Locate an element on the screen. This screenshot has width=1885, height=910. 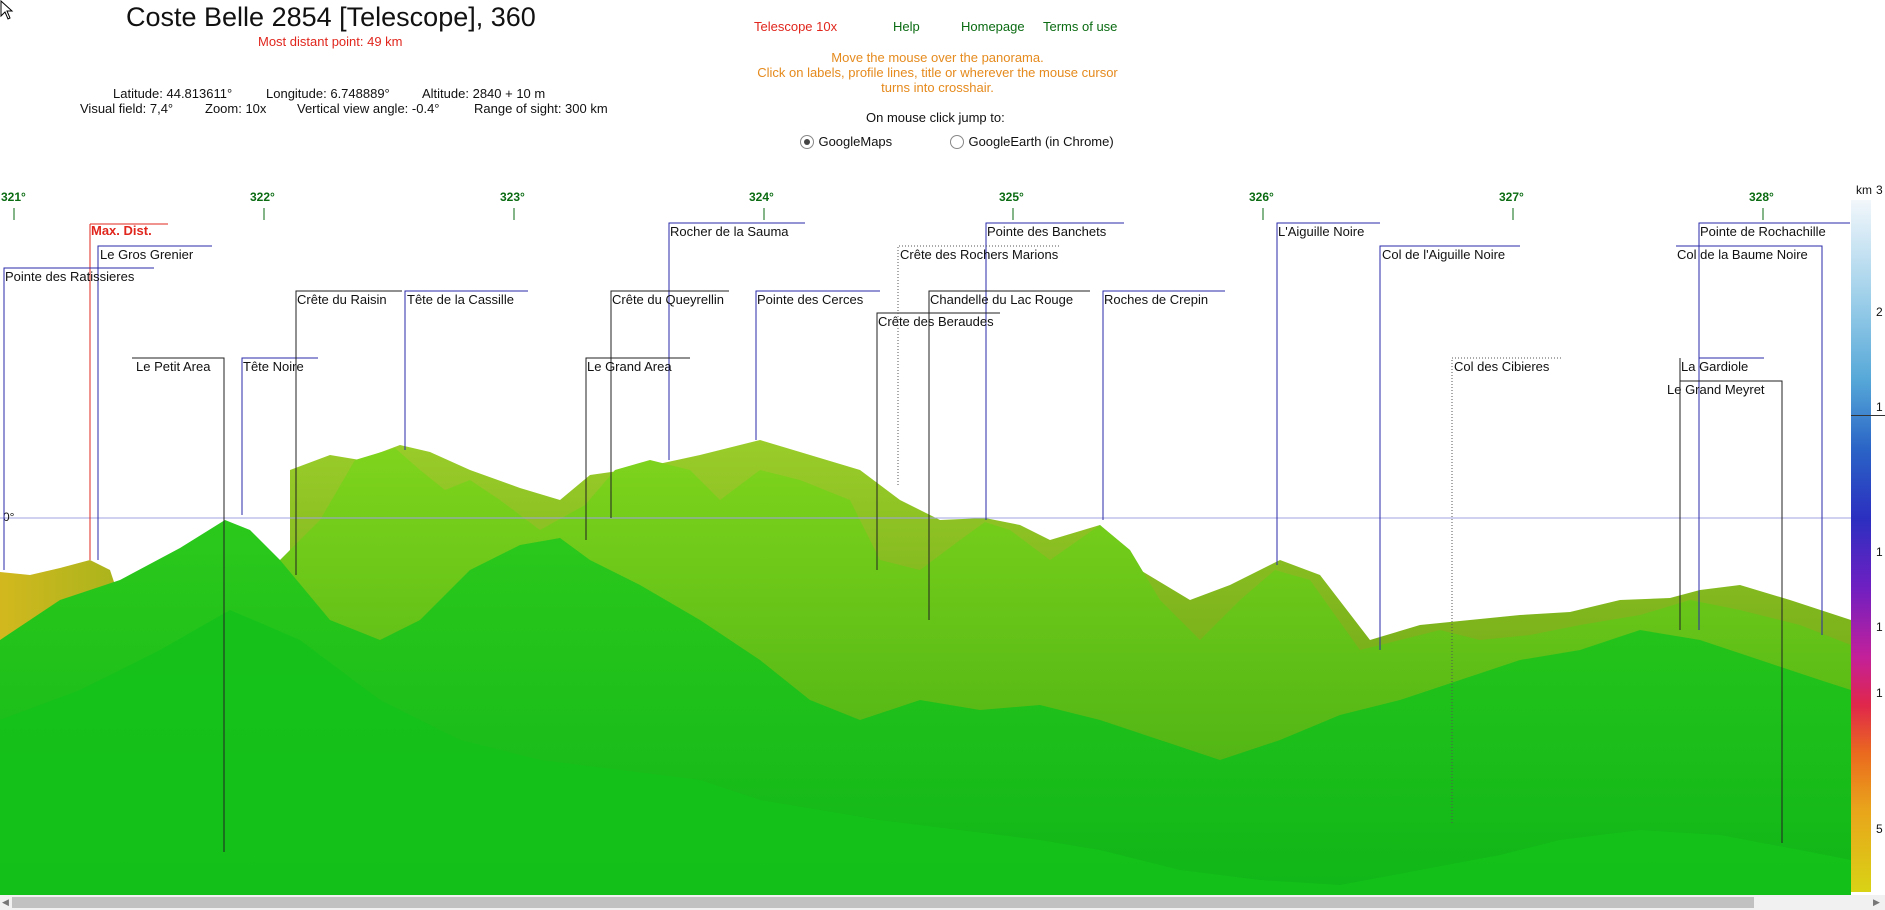
scrollbar-thumb is located at coordinates (883, 902).